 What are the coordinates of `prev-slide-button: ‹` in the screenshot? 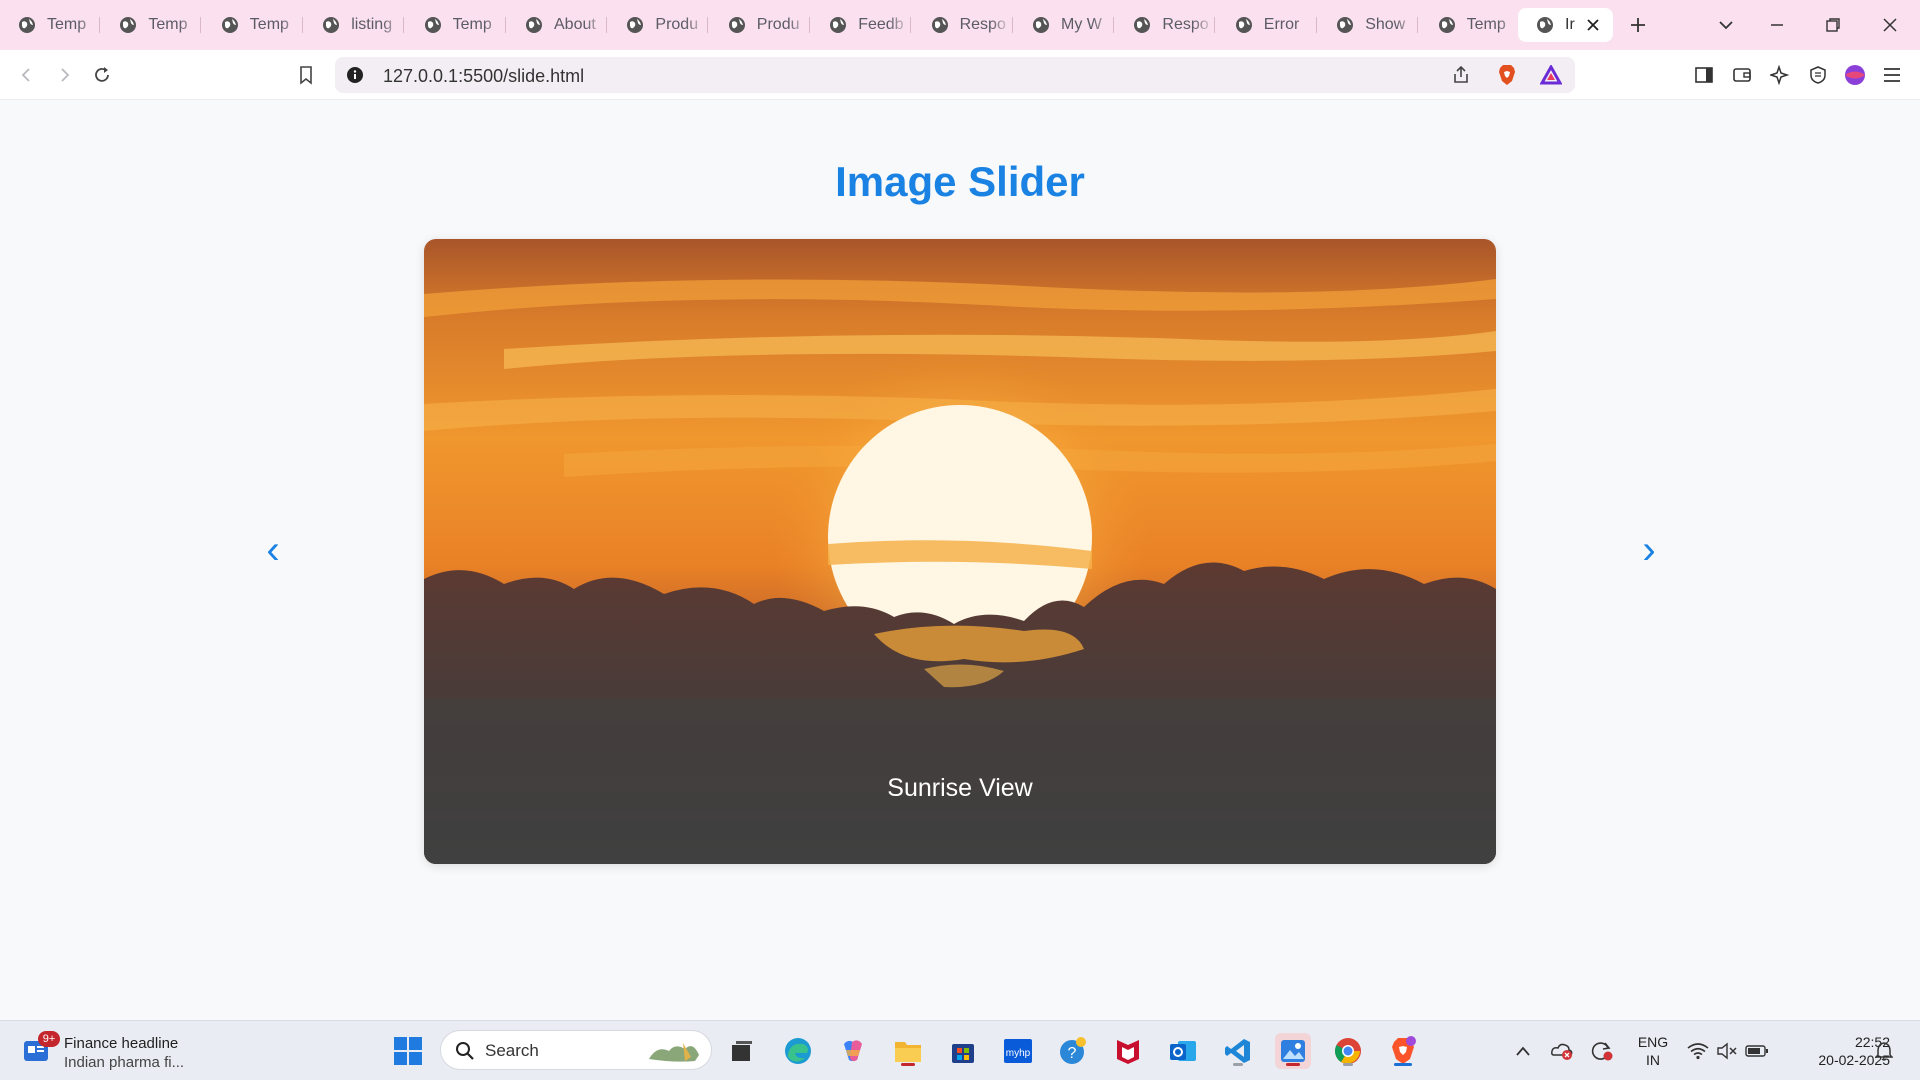 It's located at (273, 550).